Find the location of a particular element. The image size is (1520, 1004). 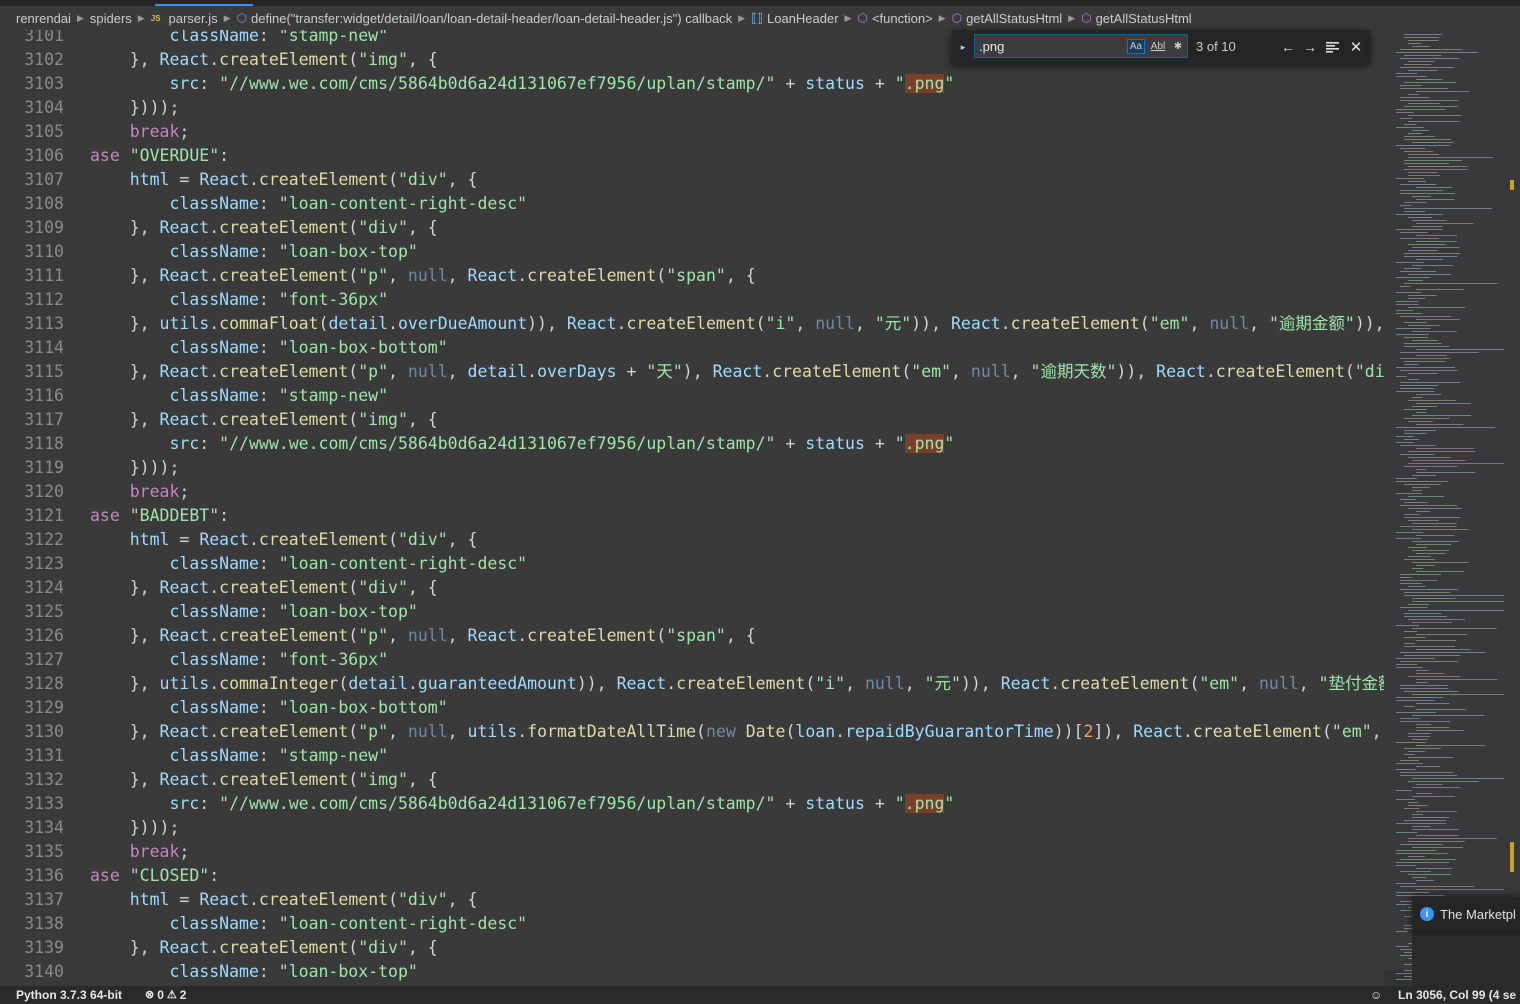

toggle-replace-icon: ▸ is located at coordinates (963, 47).